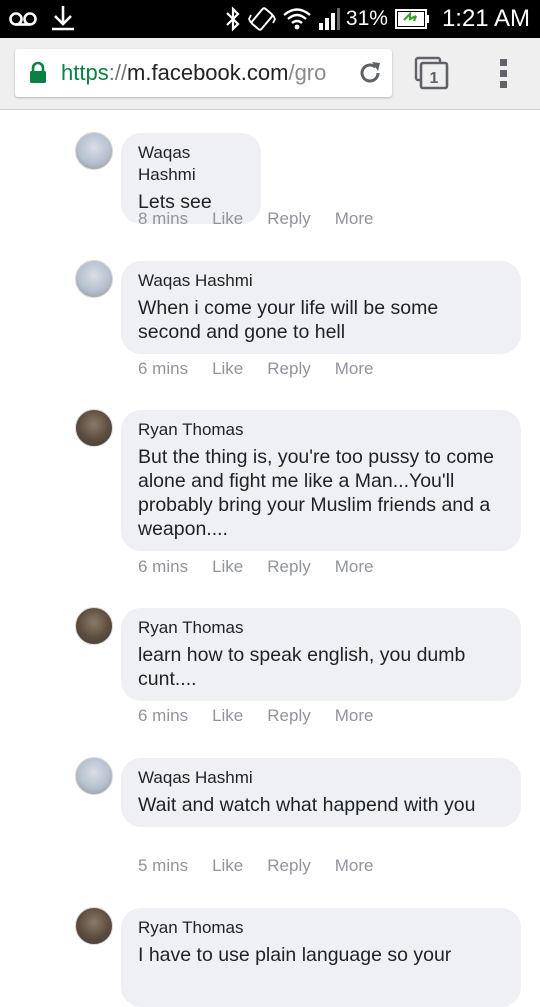  What do you see at coordinates (411, 19) in the screenshot?
I see `battery-charging-icon` at bounding box center [411, 19].